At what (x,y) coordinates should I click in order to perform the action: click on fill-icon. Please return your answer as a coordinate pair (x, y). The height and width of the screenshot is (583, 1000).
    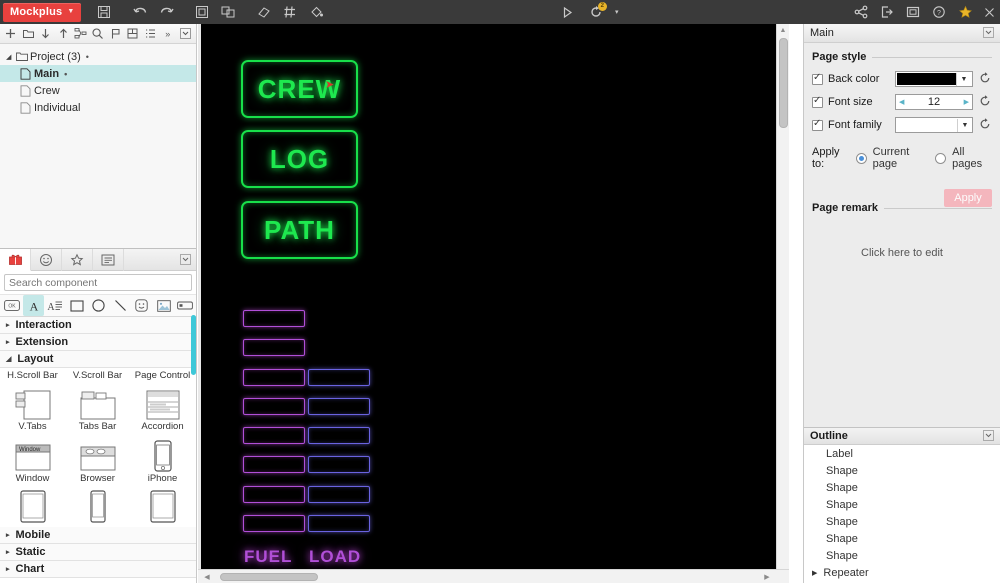
    Looking at the image, I should click on (316, 12).